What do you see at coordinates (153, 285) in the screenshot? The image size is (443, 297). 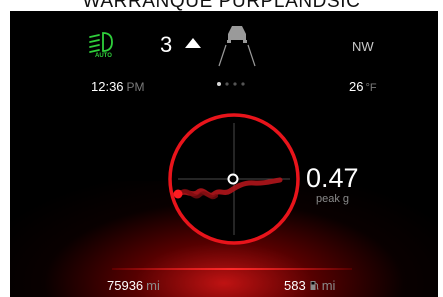 I see `odometer-unit: mi` at bounding box center [153, 285].